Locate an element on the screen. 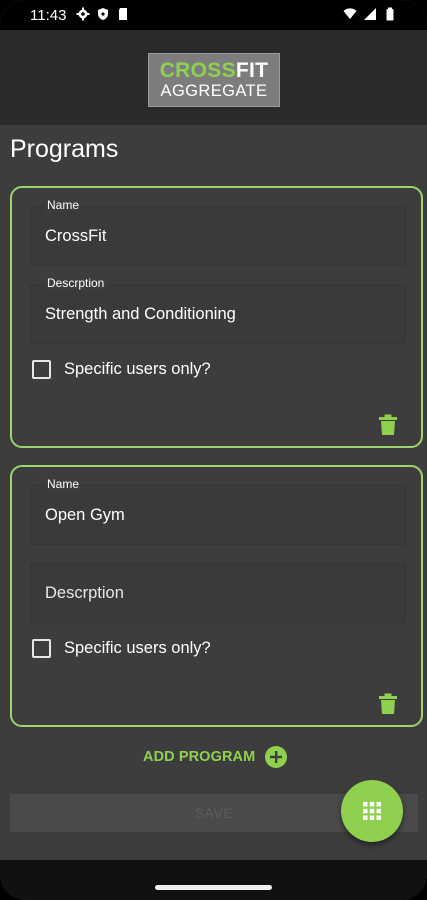 This screenshot has height=900, width=427. add-circle-icon is located at coordinates (276, 757).